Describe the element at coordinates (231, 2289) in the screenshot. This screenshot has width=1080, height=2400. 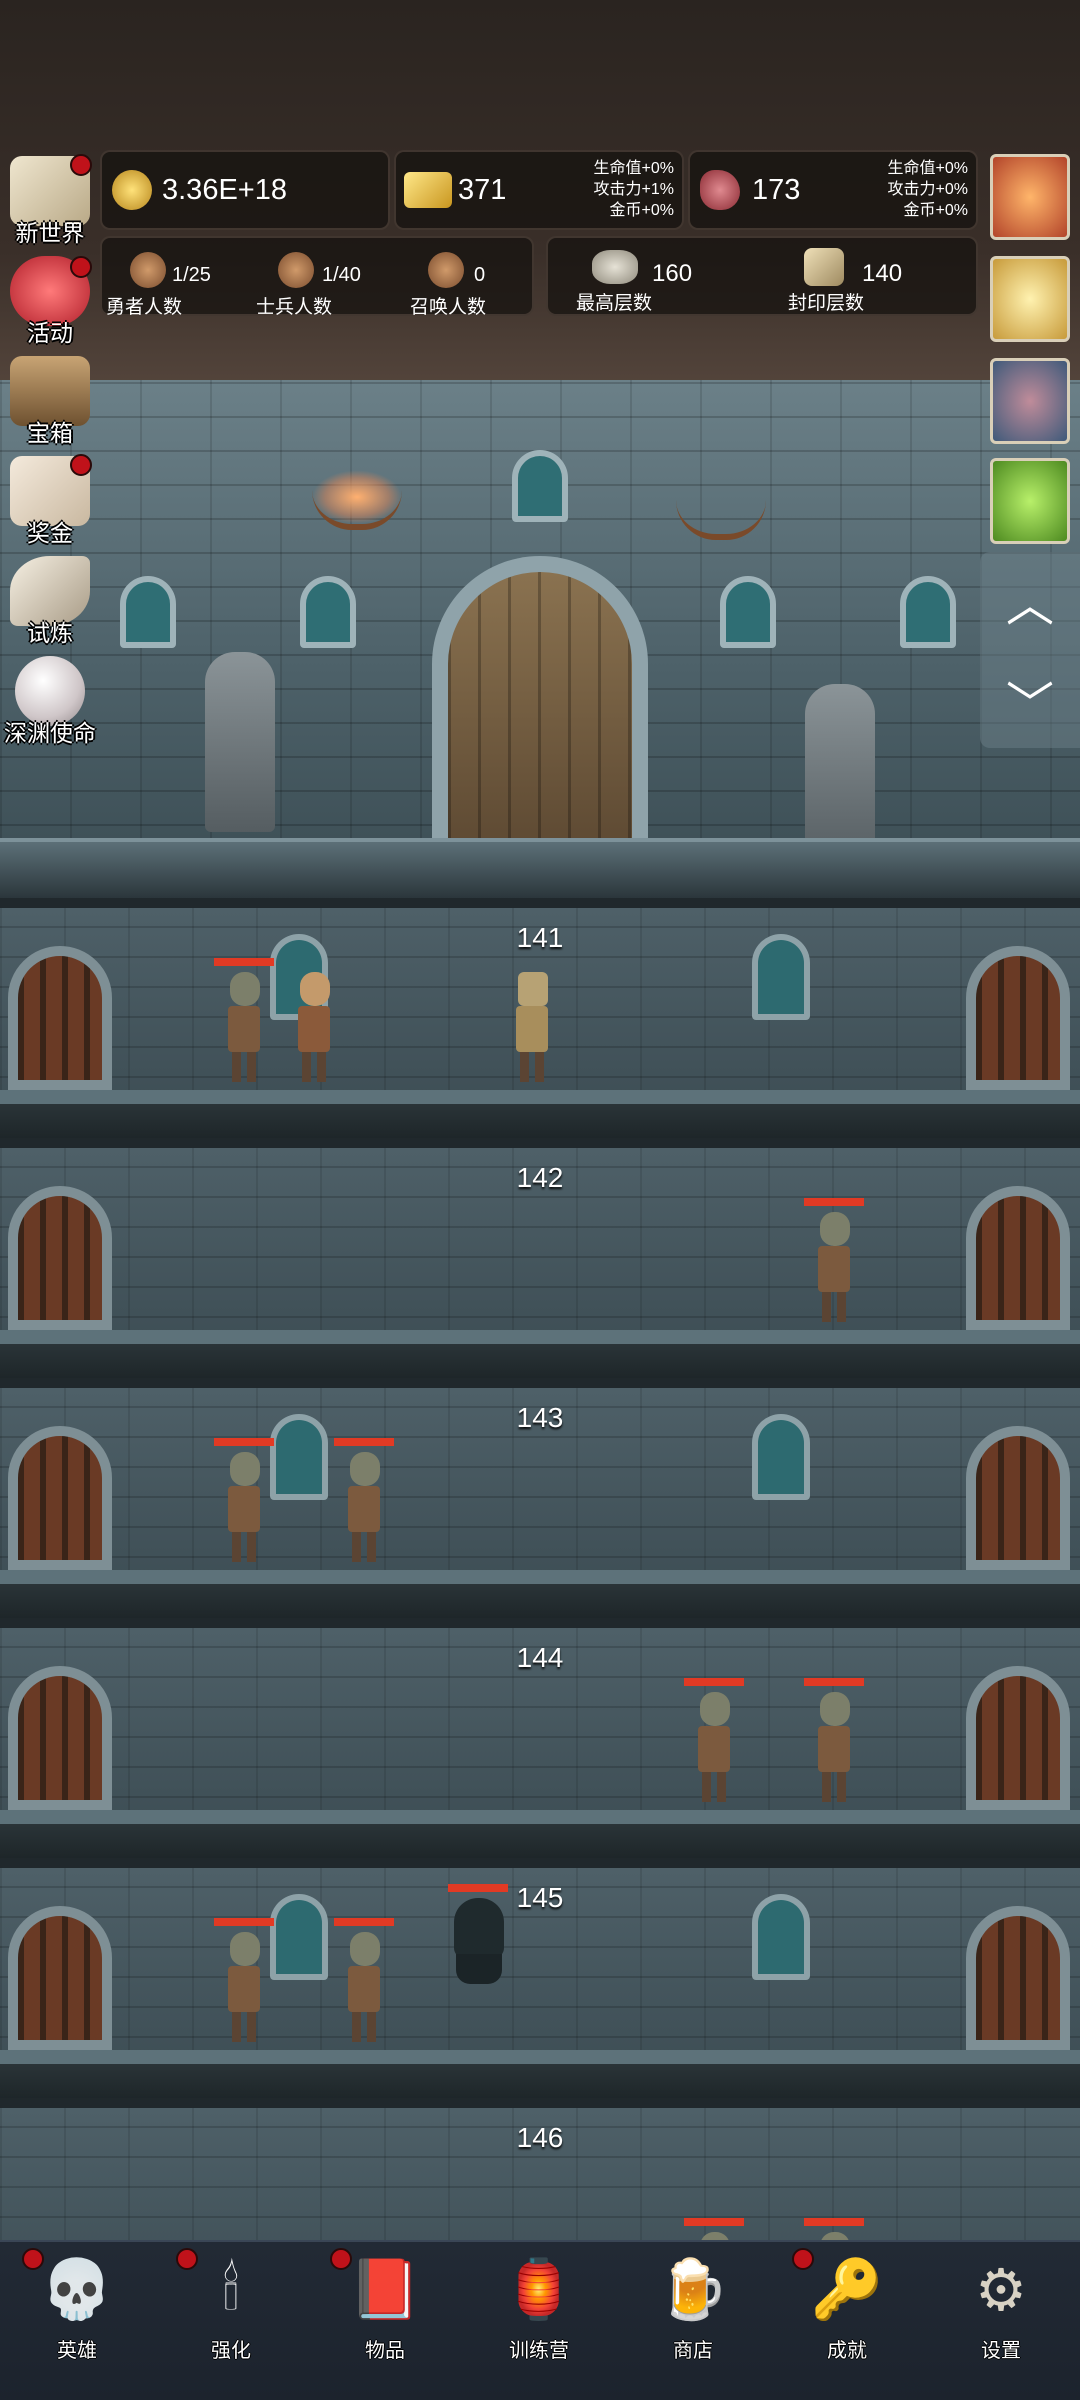
I see `candle-icon: 🕯` at that location.